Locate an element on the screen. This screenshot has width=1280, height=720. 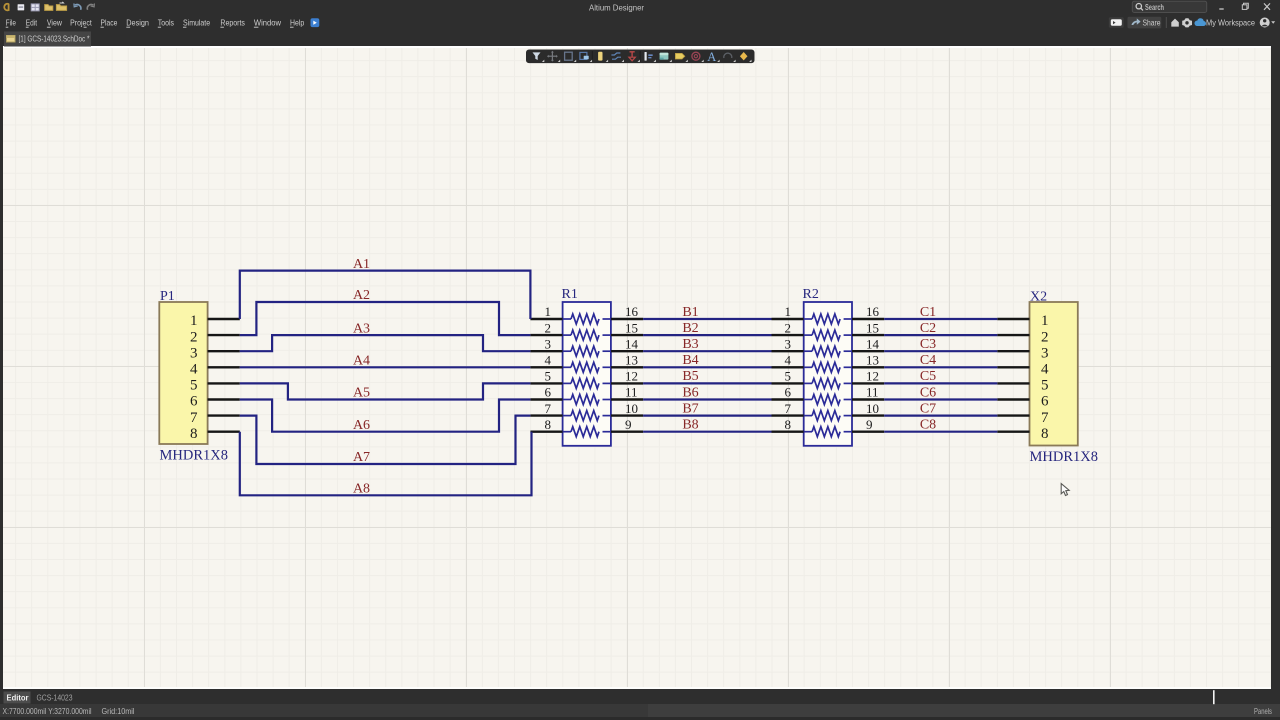
svg-text: C6 is located at coordinates (928, 392).